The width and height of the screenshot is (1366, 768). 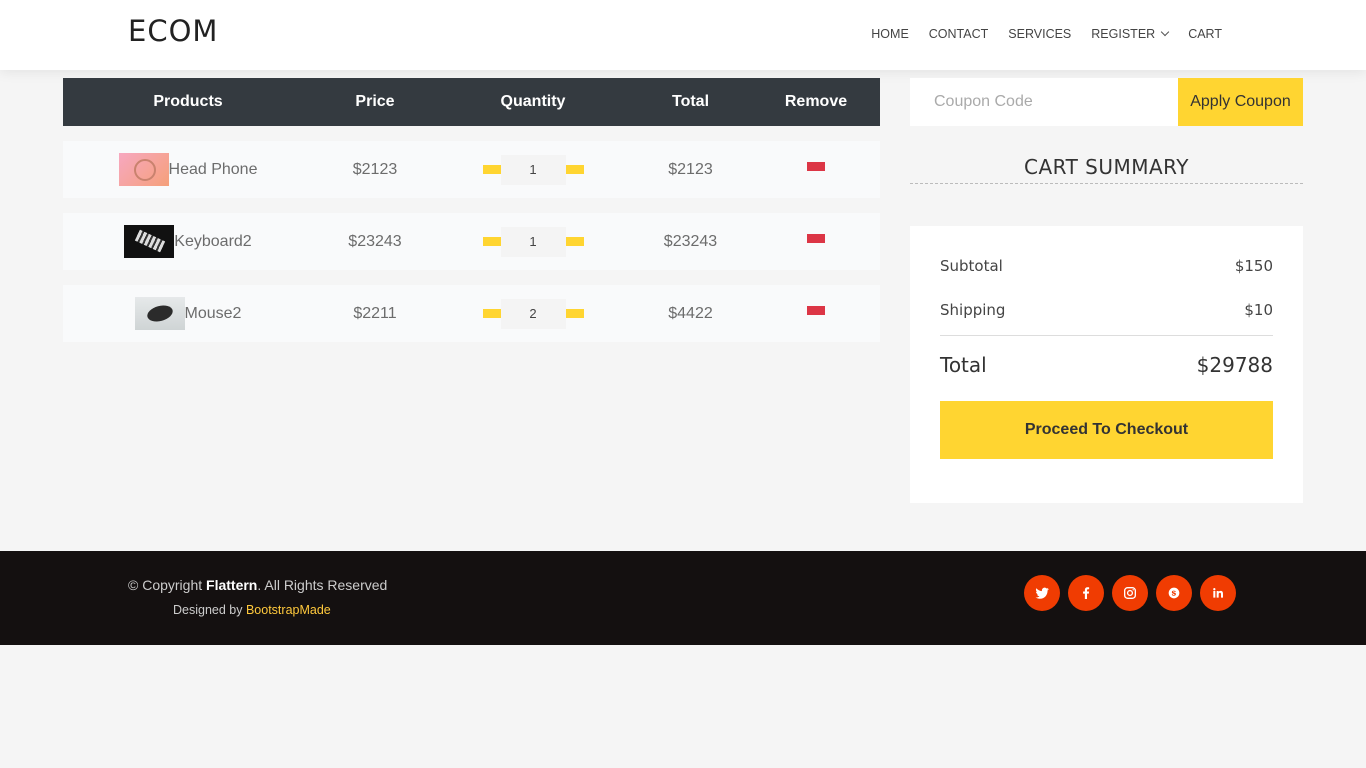 I want to click on product-total: $4422, so click(x=690, y=313).